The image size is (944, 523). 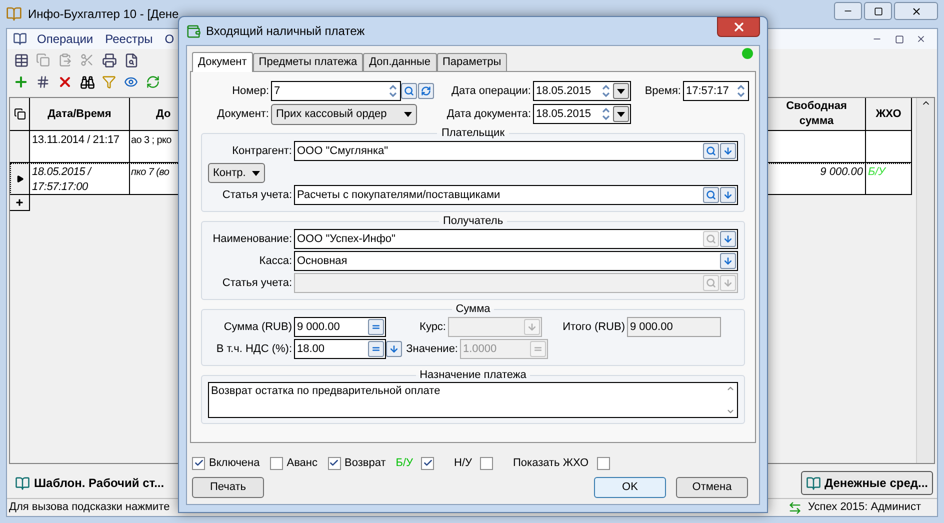 I want to click on document-type-select: Прих кассовый ордер, so click(x=344, y=114).